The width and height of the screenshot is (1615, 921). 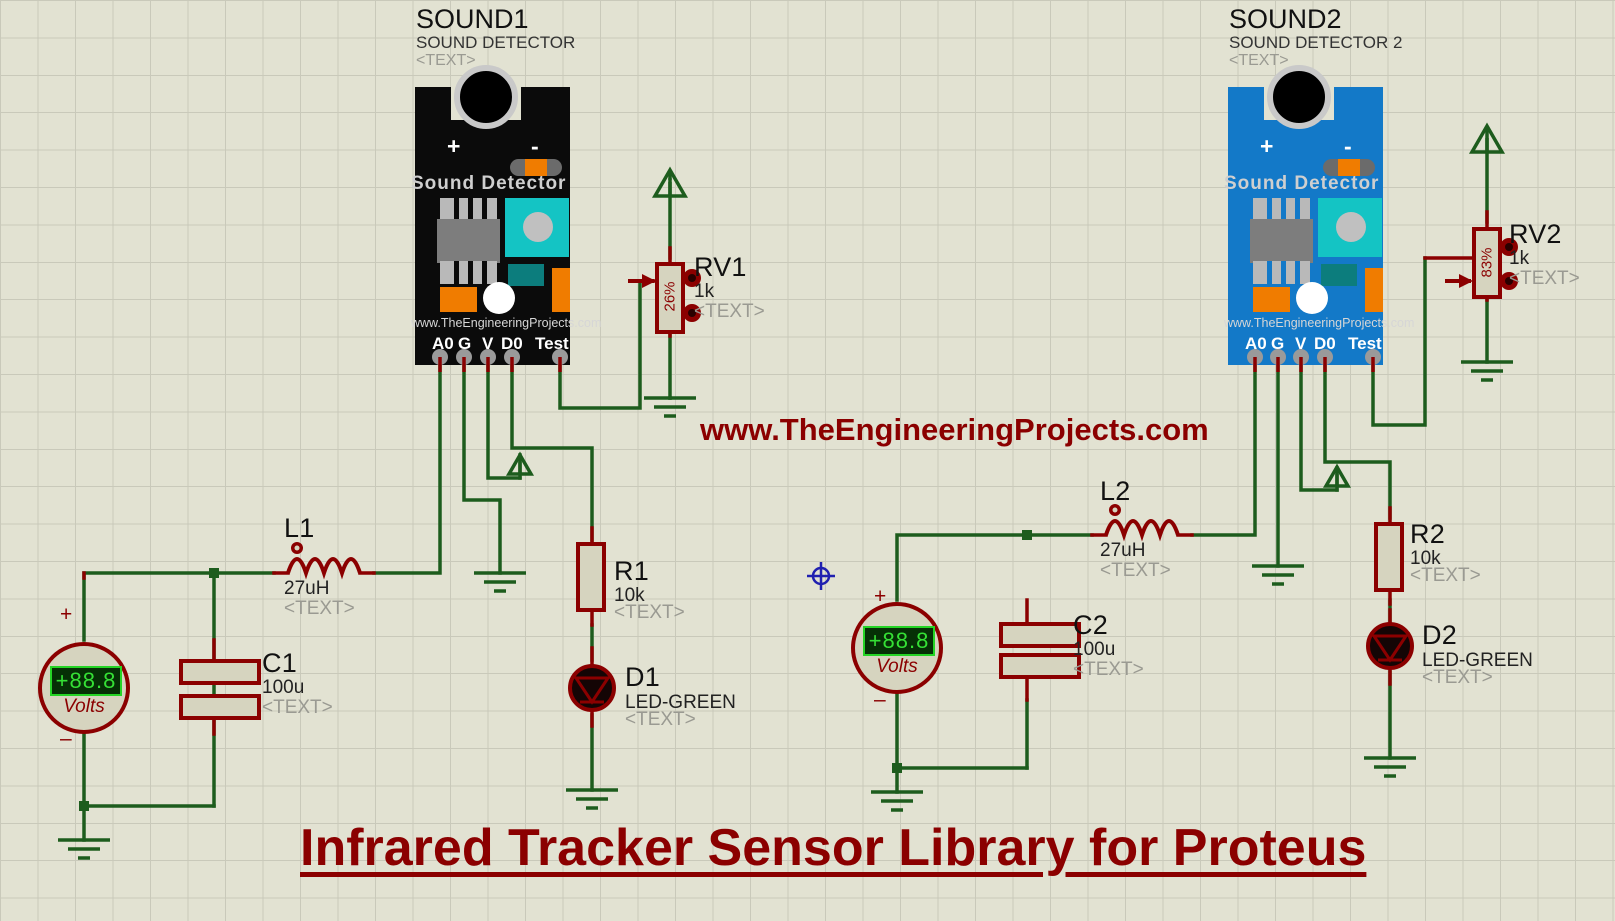 I want to click on voltmeter-2-reading: +88.8, so click(x=899, y=641).